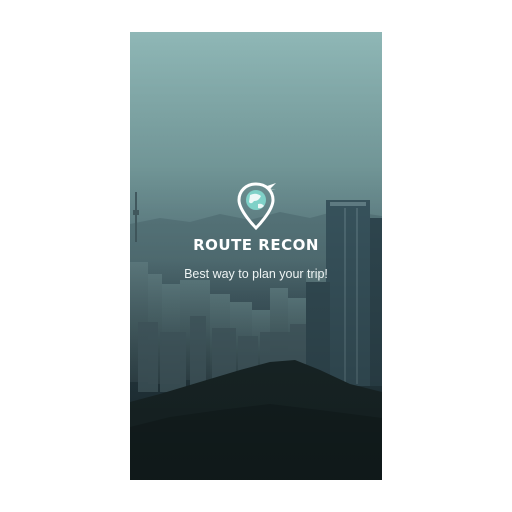  I want to click on brand-block: ROUTE RECON Best way to plan your trip!, so click(256, 230).